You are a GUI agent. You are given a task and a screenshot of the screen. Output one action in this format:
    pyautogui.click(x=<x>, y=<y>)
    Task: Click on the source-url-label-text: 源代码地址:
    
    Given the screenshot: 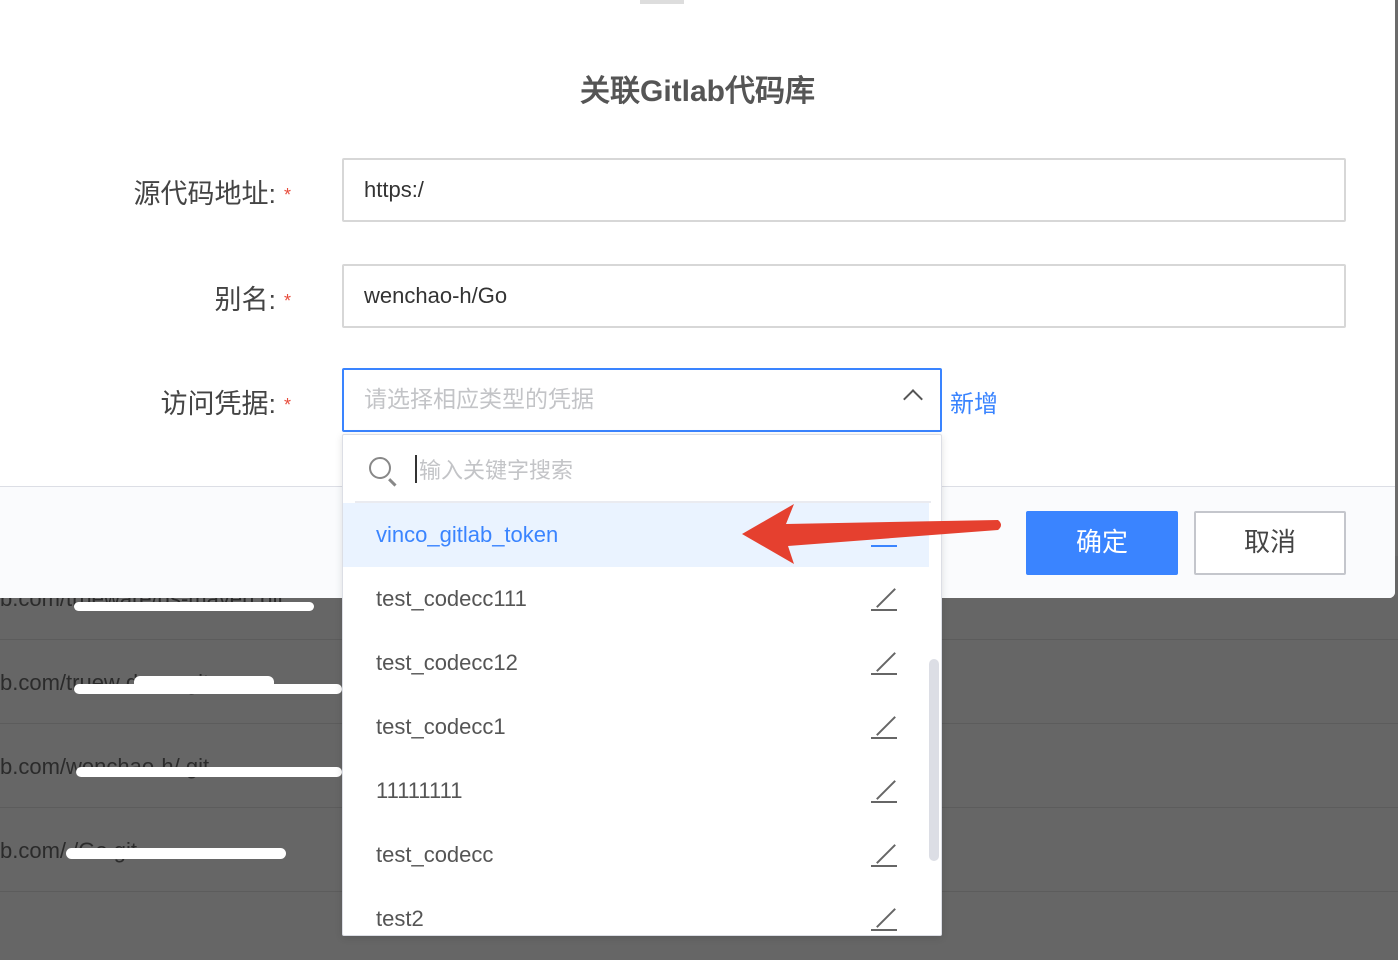 What is the action you would take?
    pyautogui.click(x=204, y=194)
    